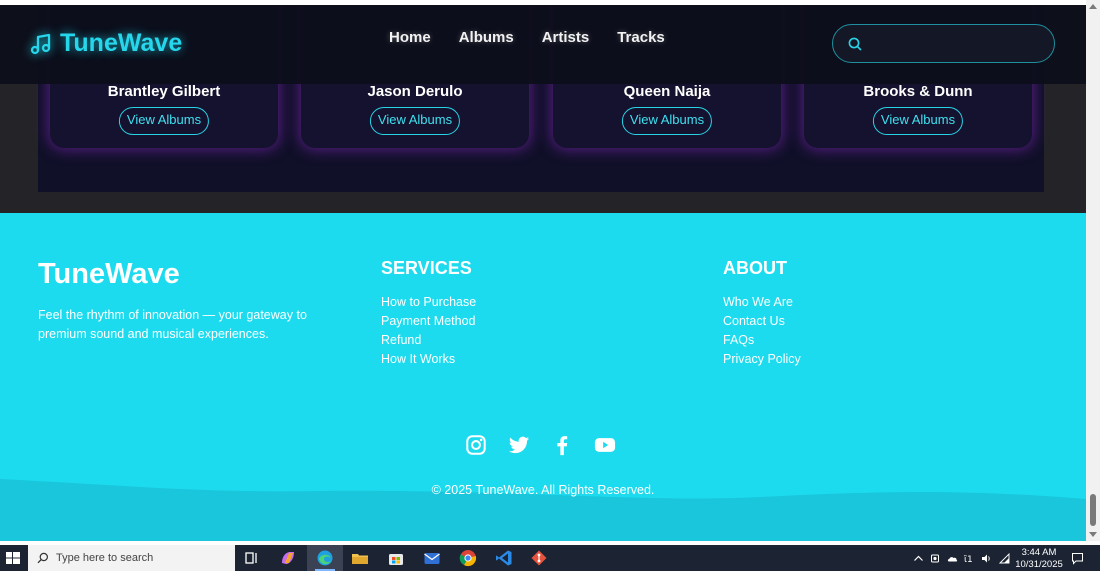 The width and height of the screenshot is (1100, 571). I want to click on edge-icon, so click(325, 558).